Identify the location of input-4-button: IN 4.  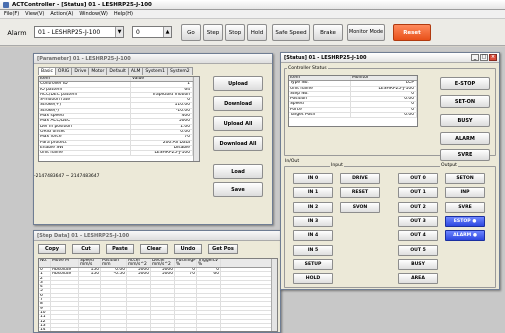
(313, 236).